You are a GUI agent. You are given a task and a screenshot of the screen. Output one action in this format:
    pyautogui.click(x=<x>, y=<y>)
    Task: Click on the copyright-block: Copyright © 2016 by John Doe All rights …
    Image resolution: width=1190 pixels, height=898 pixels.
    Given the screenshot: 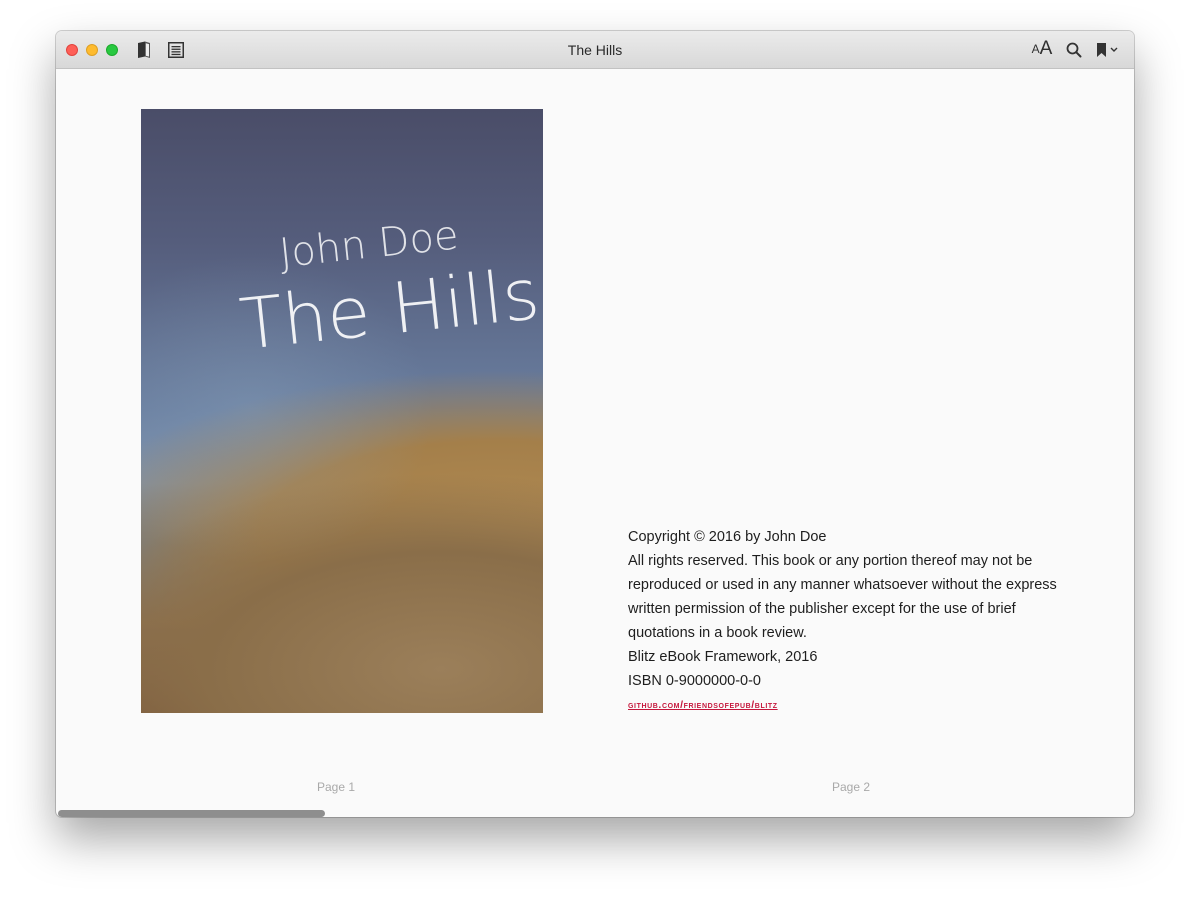 What is the action you would take?
    pyautogui.click(x=848, y=621)
    